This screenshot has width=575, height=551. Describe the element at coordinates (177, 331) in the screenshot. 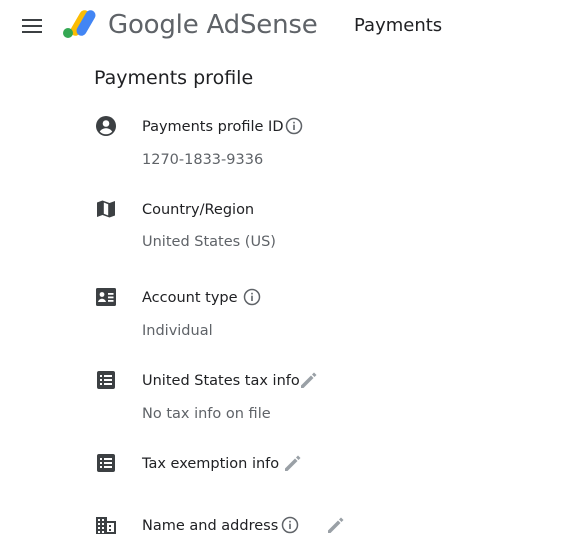

I see `row-value: Individual` at that location.